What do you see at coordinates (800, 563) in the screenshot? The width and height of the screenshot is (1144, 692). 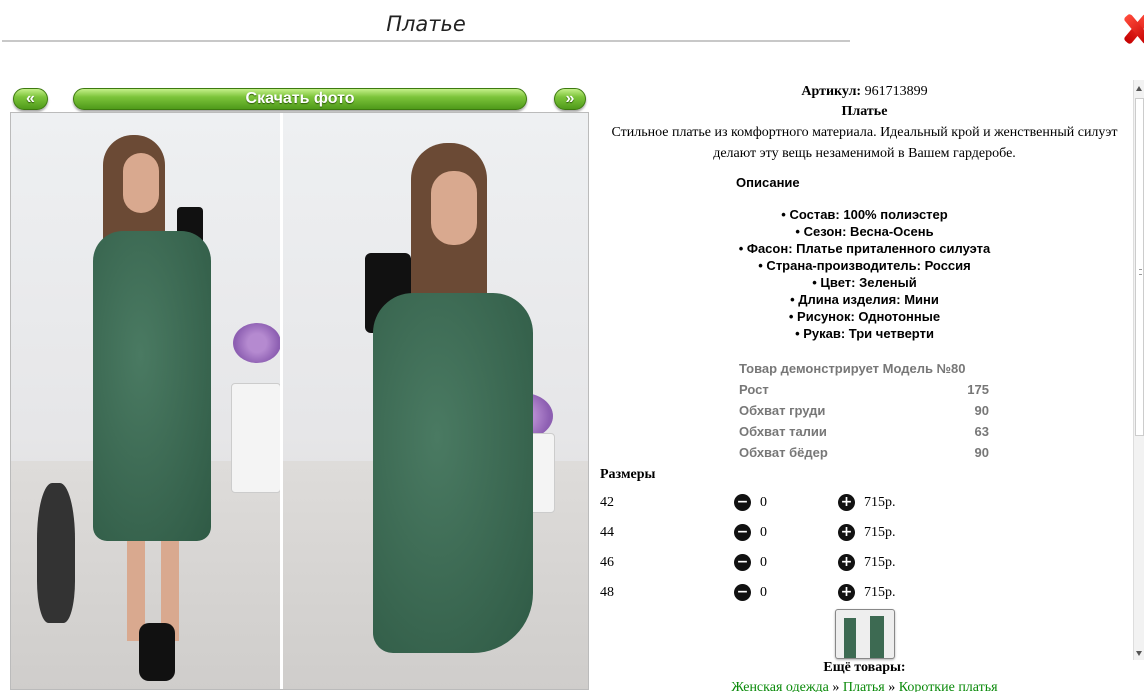 I see `size-row: 46 − 0 + 715р.` at bounding box center [800, 563].